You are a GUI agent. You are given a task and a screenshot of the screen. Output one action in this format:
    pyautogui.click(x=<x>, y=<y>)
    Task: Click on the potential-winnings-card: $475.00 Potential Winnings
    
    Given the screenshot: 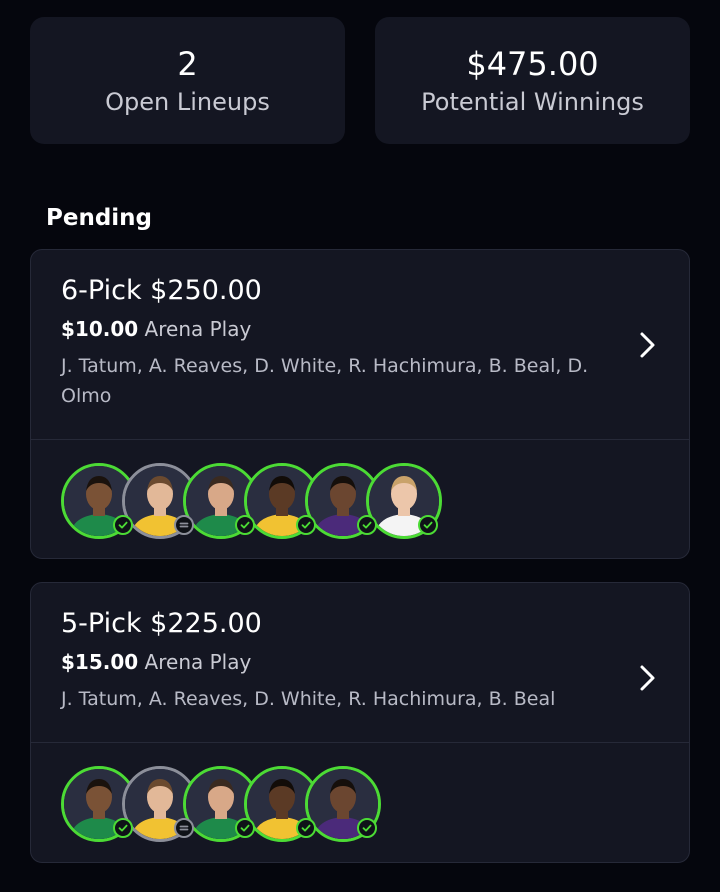 What is the action you would take?
    pyautogui.click(x=532, y=80)
    